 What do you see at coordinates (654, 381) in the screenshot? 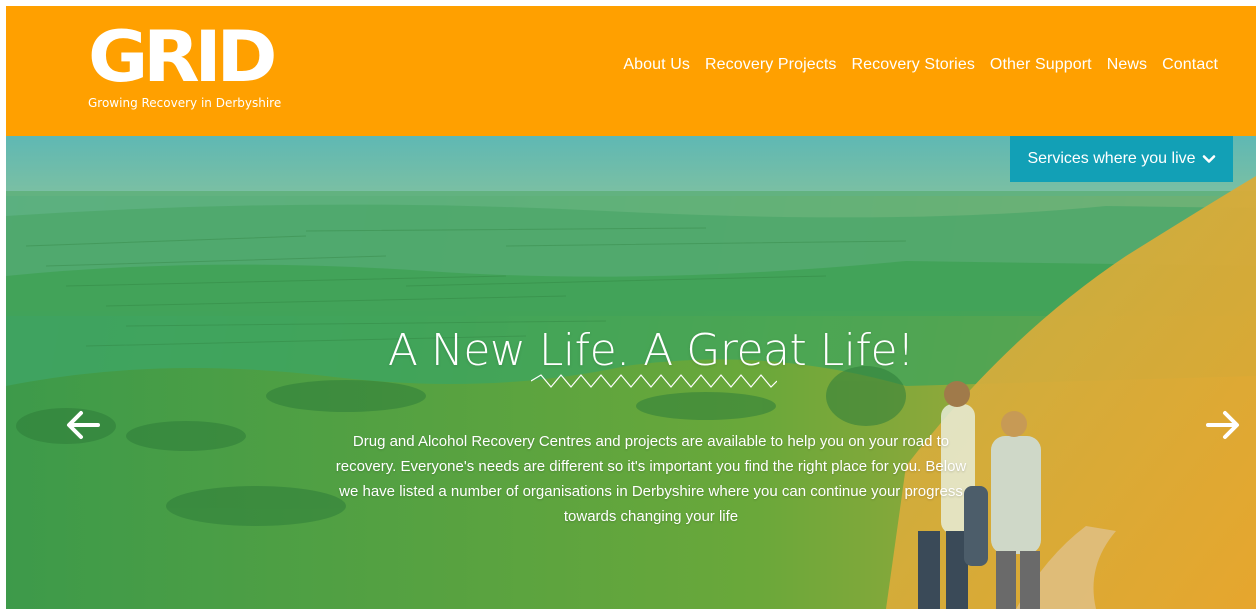
I see `zigzag-divider-icon` at bounding box center [654, 381].